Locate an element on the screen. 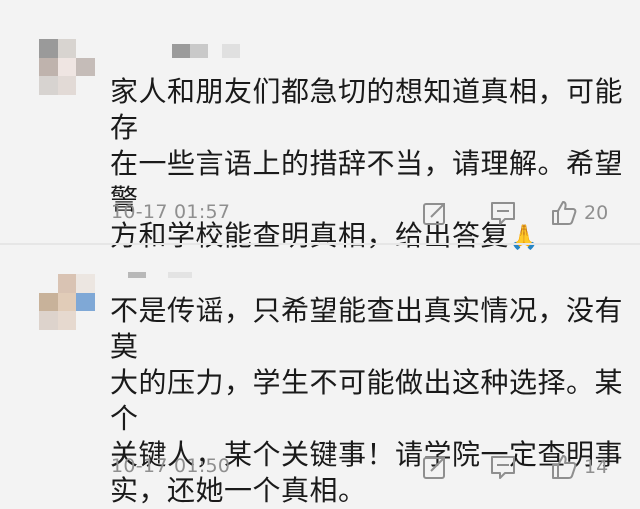 This screenshot has width=640, height=509. comment-timestamp: 10-17 01:57 is located at coordinates (171, 212).